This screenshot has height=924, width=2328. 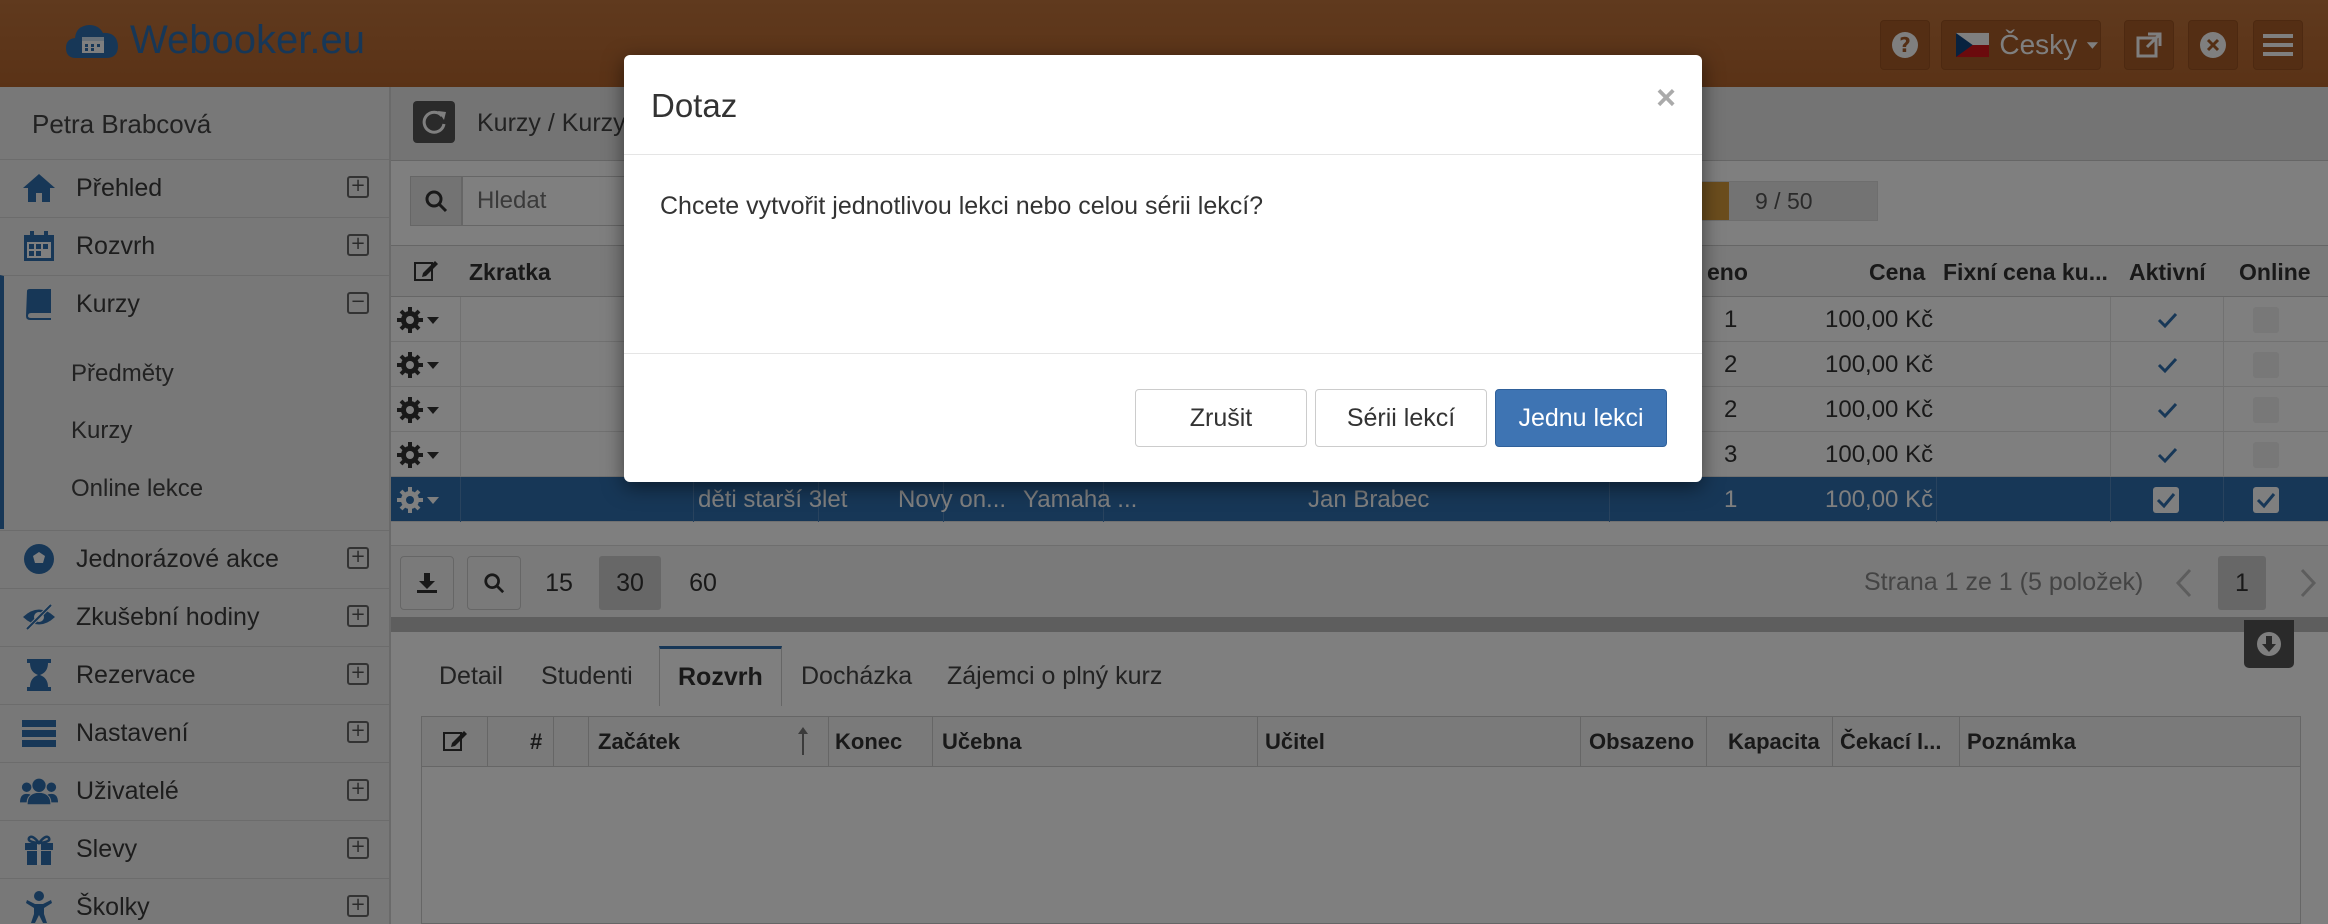 What do you see at coordinates (1221, 418) in the screenshot?
I see `cancel-button: Zrušit` at bounding box center [1221, 418].